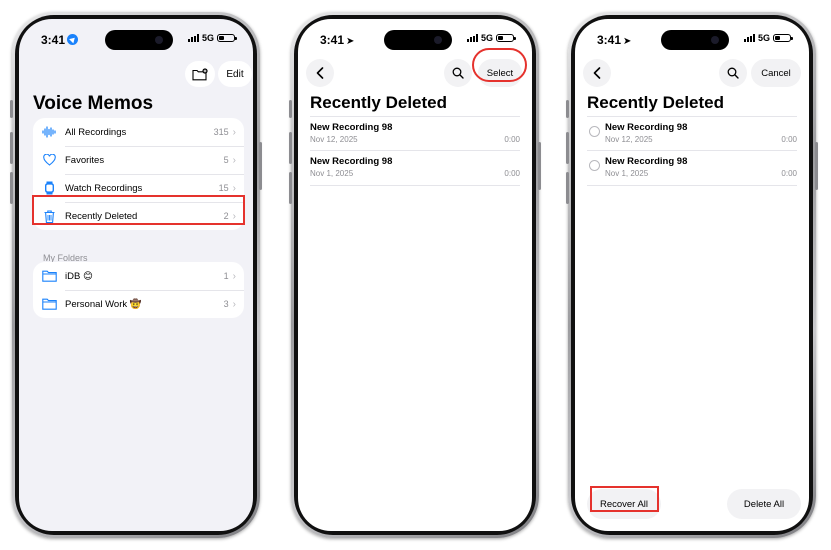  Describe the element at coordinates (226, 276) in the screenshot. I see `folder-count: 1` at that location.